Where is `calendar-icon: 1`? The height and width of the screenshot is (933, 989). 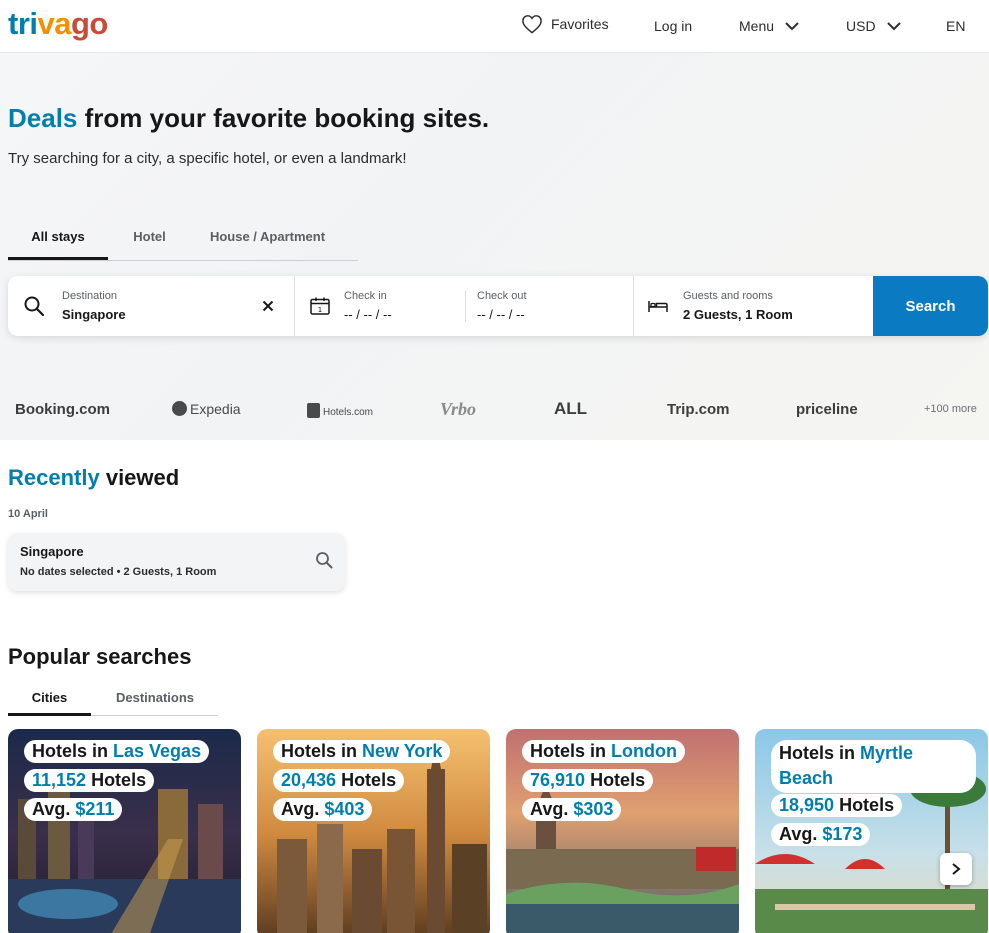 calendar-icon: 1 is located at coordinates (320, 306).